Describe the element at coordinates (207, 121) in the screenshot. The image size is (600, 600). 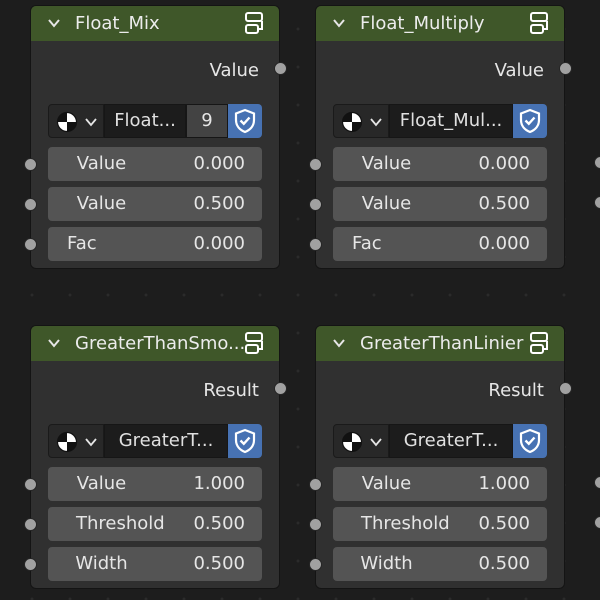
I see `user-count-badge: 9` at that location.